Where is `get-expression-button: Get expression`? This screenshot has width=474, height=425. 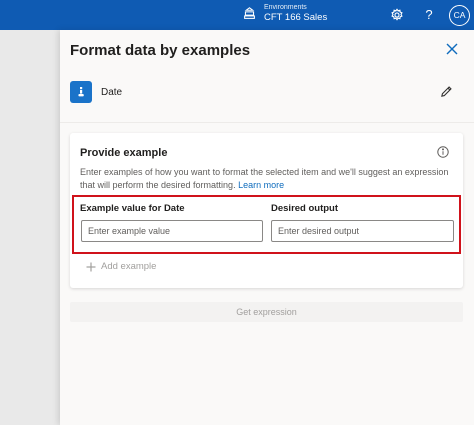 get-expression-button: Get expression is located at coordinates (266, 312).